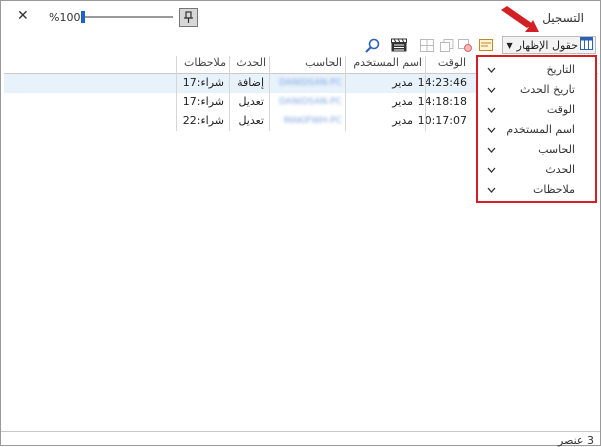  What do you see at coordinates (465, 45) in the screenshot?
I see `delete-table-icon` at bounding box center [465, 45].